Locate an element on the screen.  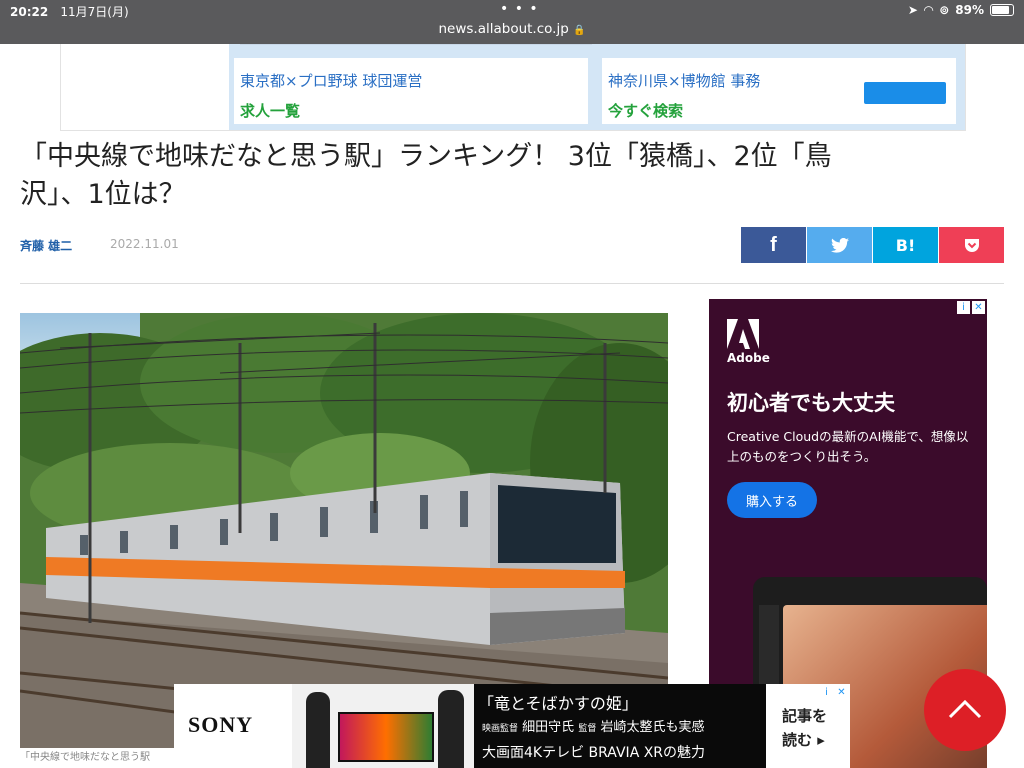
url-bar: news.allabout.co.jp 🔒 is located at coordinates (512, 29).